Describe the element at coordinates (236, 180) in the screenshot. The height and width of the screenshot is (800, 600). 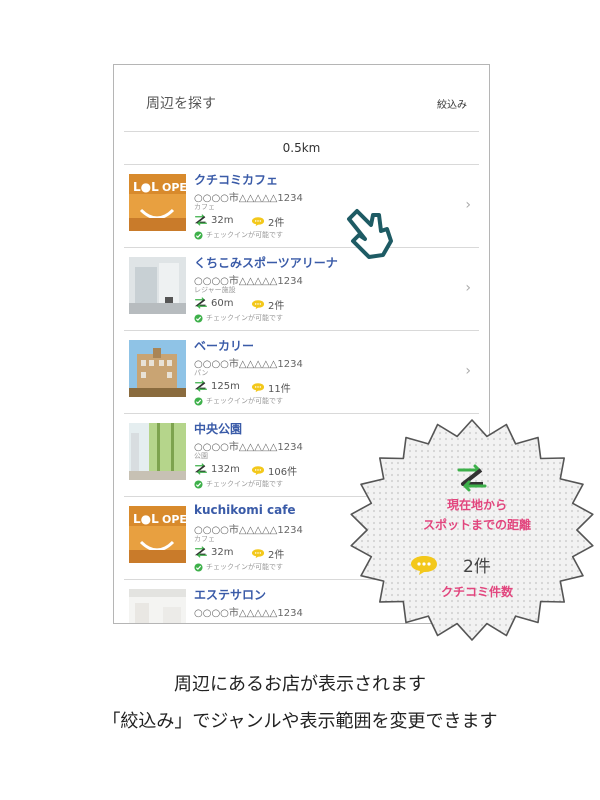
I see `spot-name: クチコミカフェ` at that location.